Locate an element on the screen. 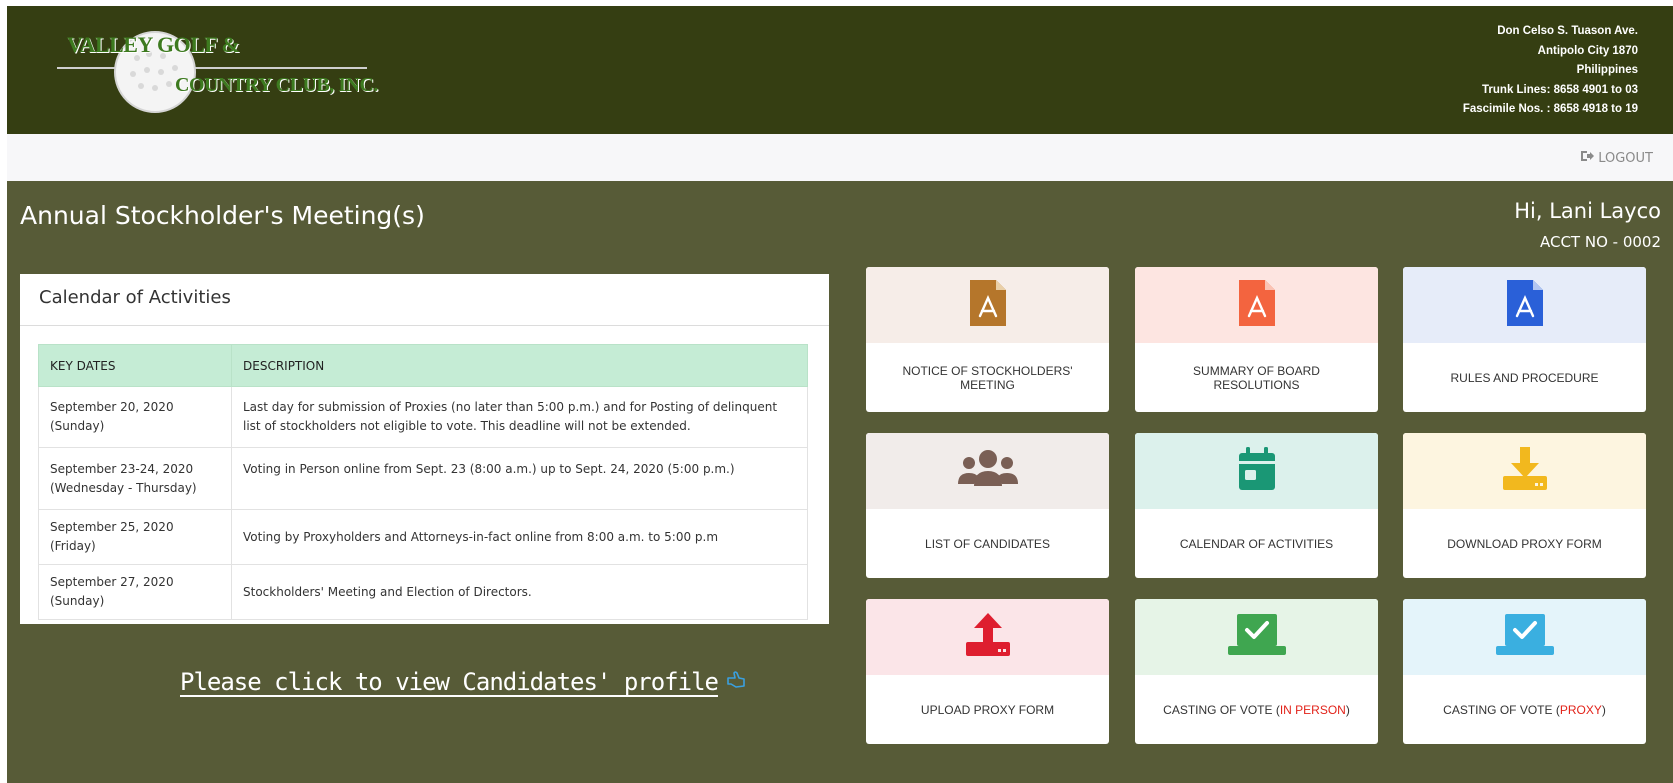 The image size is (1673, 783). logout-button: LOGOUT is located at coordinates (1616, 158).